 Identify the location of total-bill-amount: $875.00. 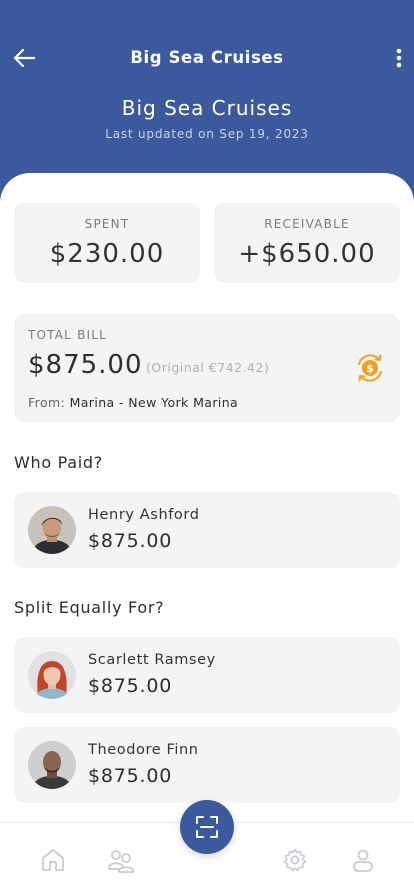
(85, 365).